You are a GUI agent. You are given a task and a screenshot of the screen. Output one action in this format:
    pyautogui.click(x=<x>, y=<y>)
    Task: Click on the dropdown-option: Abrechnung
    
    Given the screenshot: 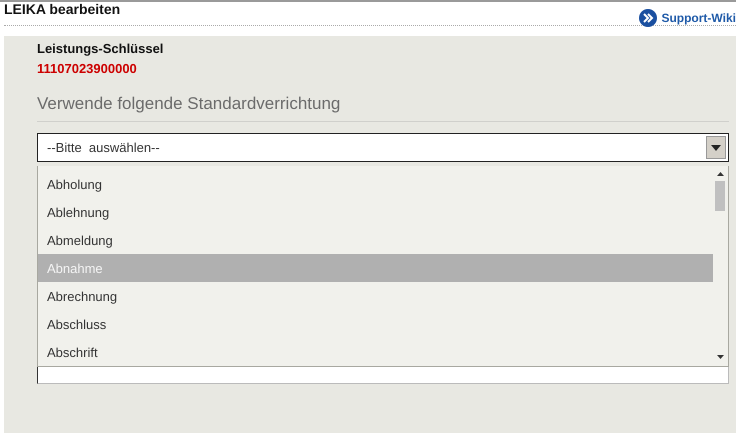 What is the action you would take?
    pyautogui.click(x=375, y=296)
    